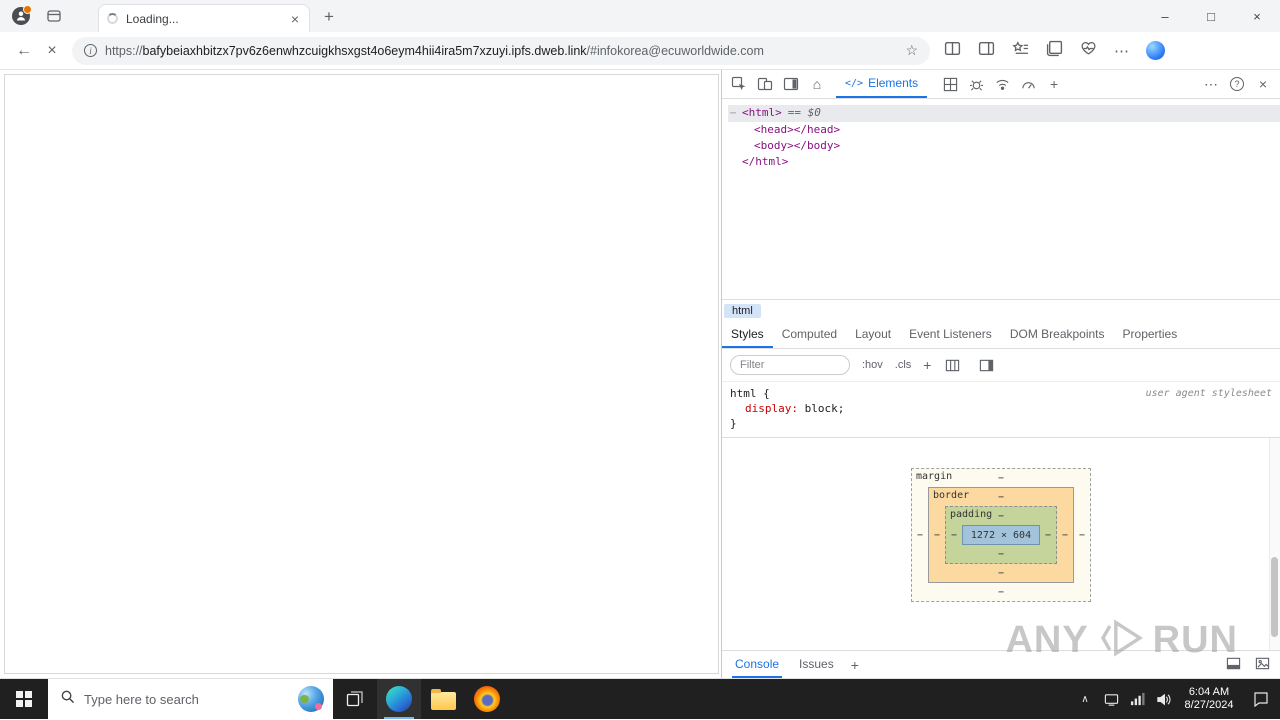 Image resolution: width=1280 pixels, height=720 pixels. I want to click on panel-grid-icon, so click(950, 84).